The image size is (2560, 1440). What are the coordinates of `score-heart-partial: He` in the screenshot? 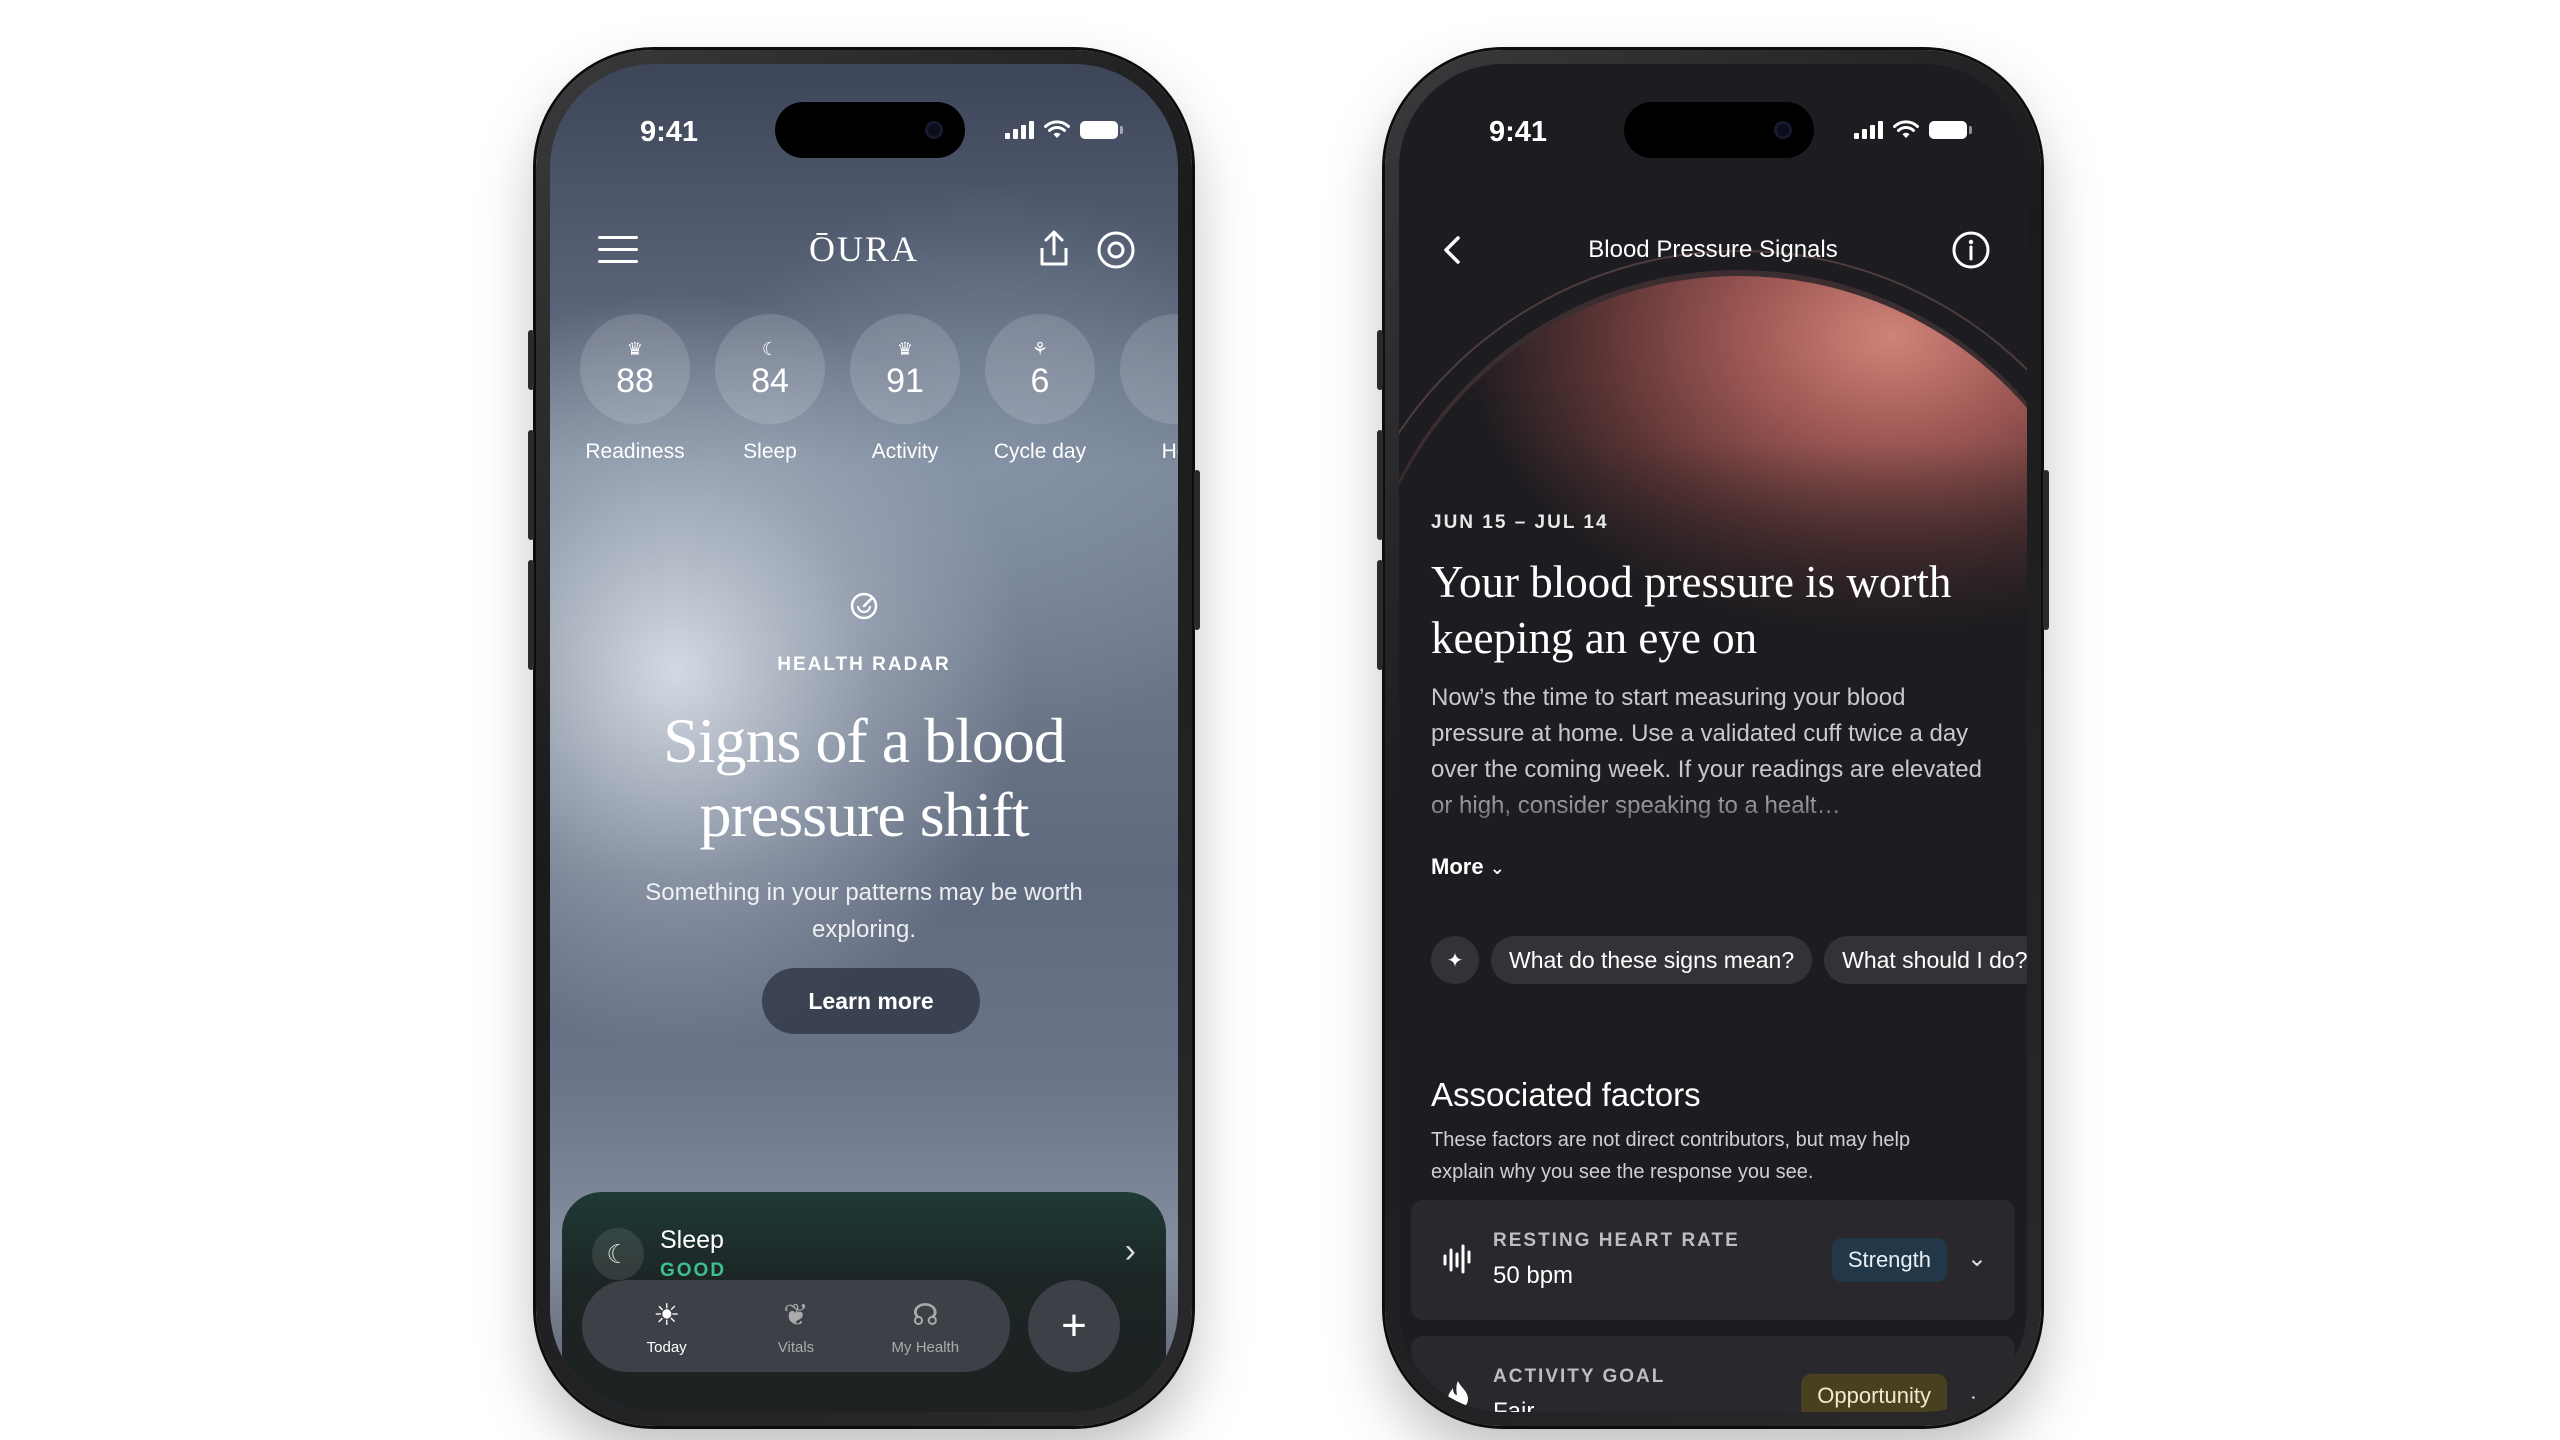 It's located at (1149, 394).